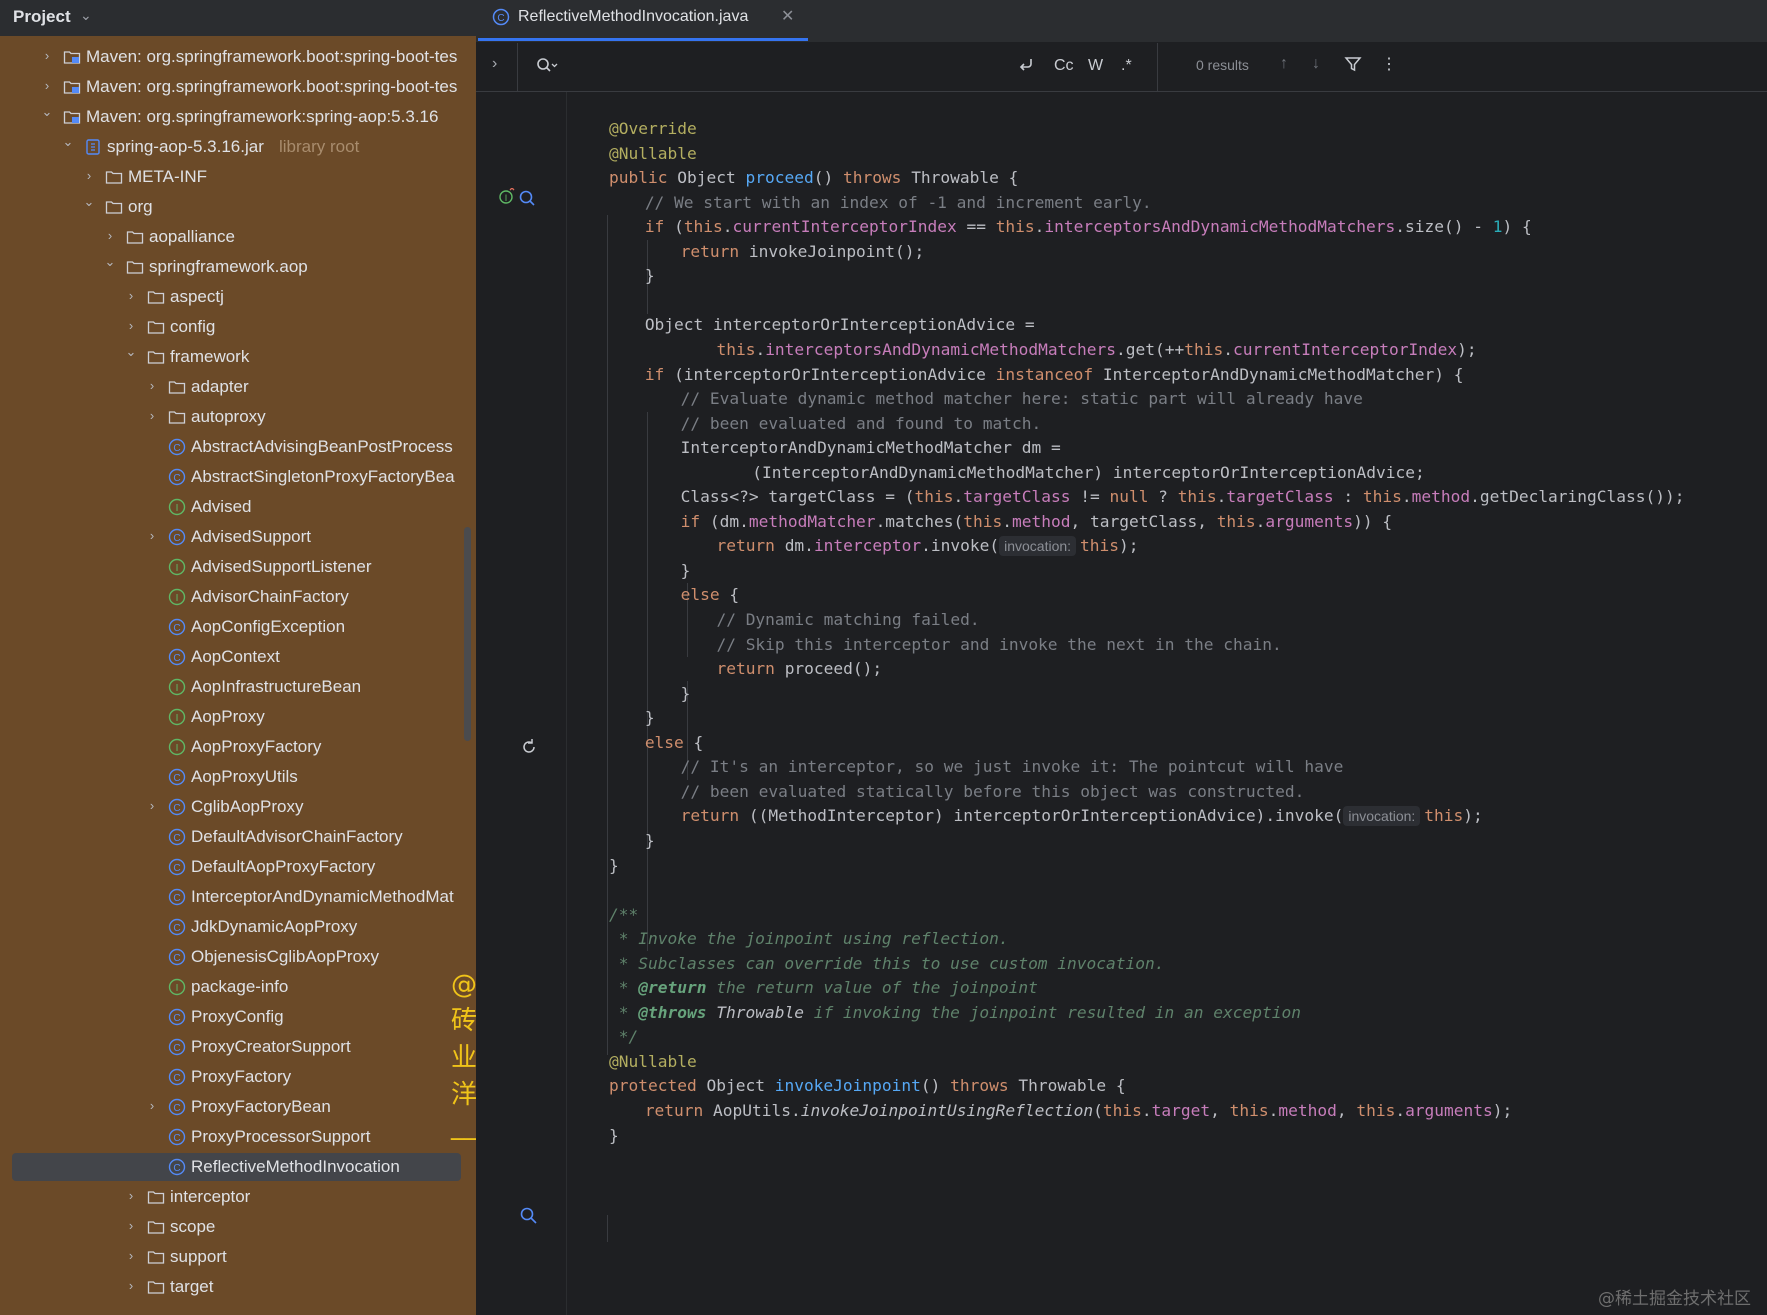 This screenshot has height=1315, width=1767. I want to click on tree-item: › aopalliance, so click(238, 237).